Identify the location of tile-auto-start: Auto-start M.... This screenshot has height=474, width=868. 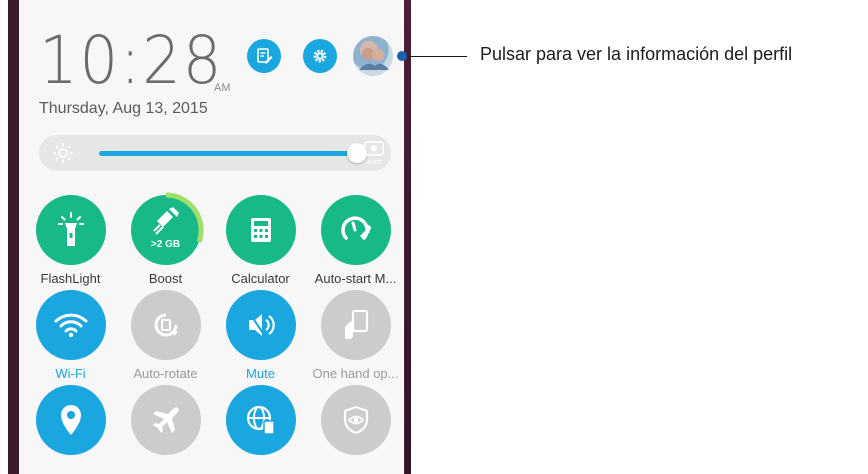
(355, 240).